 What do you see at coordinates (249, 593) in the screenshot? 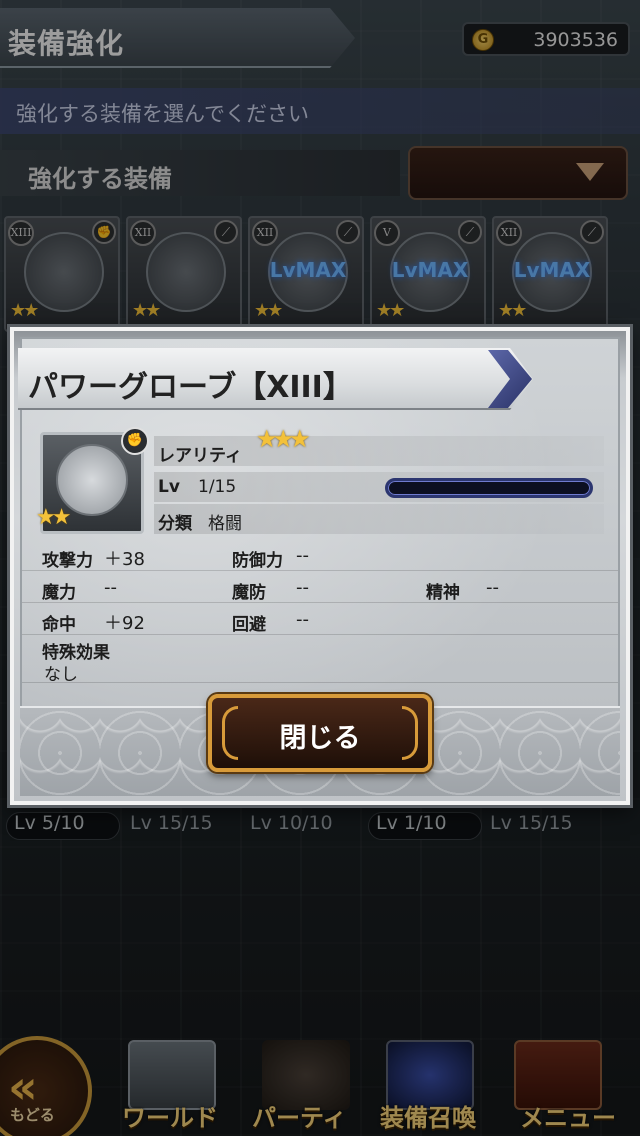
I see `magic-defense-label: 魔防` at bounding box center [249, 593].